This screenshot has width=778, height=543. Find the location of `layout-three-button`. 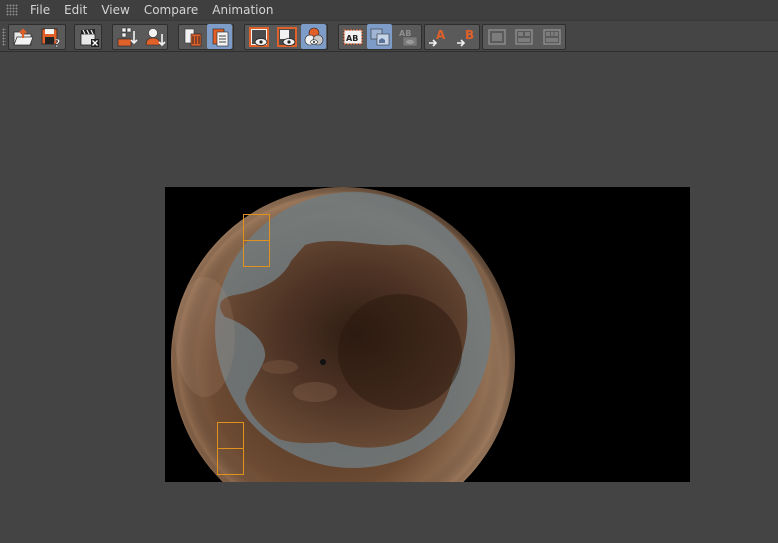

layout-three-button is located at coordinates (551, 36).